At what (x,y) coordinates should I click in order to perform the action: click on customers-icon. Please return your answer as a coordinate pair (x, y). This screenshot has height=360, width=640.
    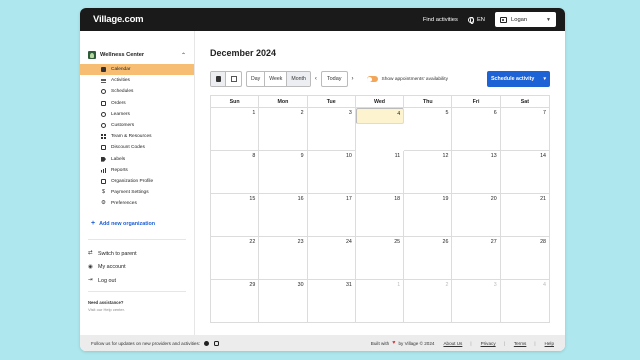
    Looking at the image, I should click on (103, 126).